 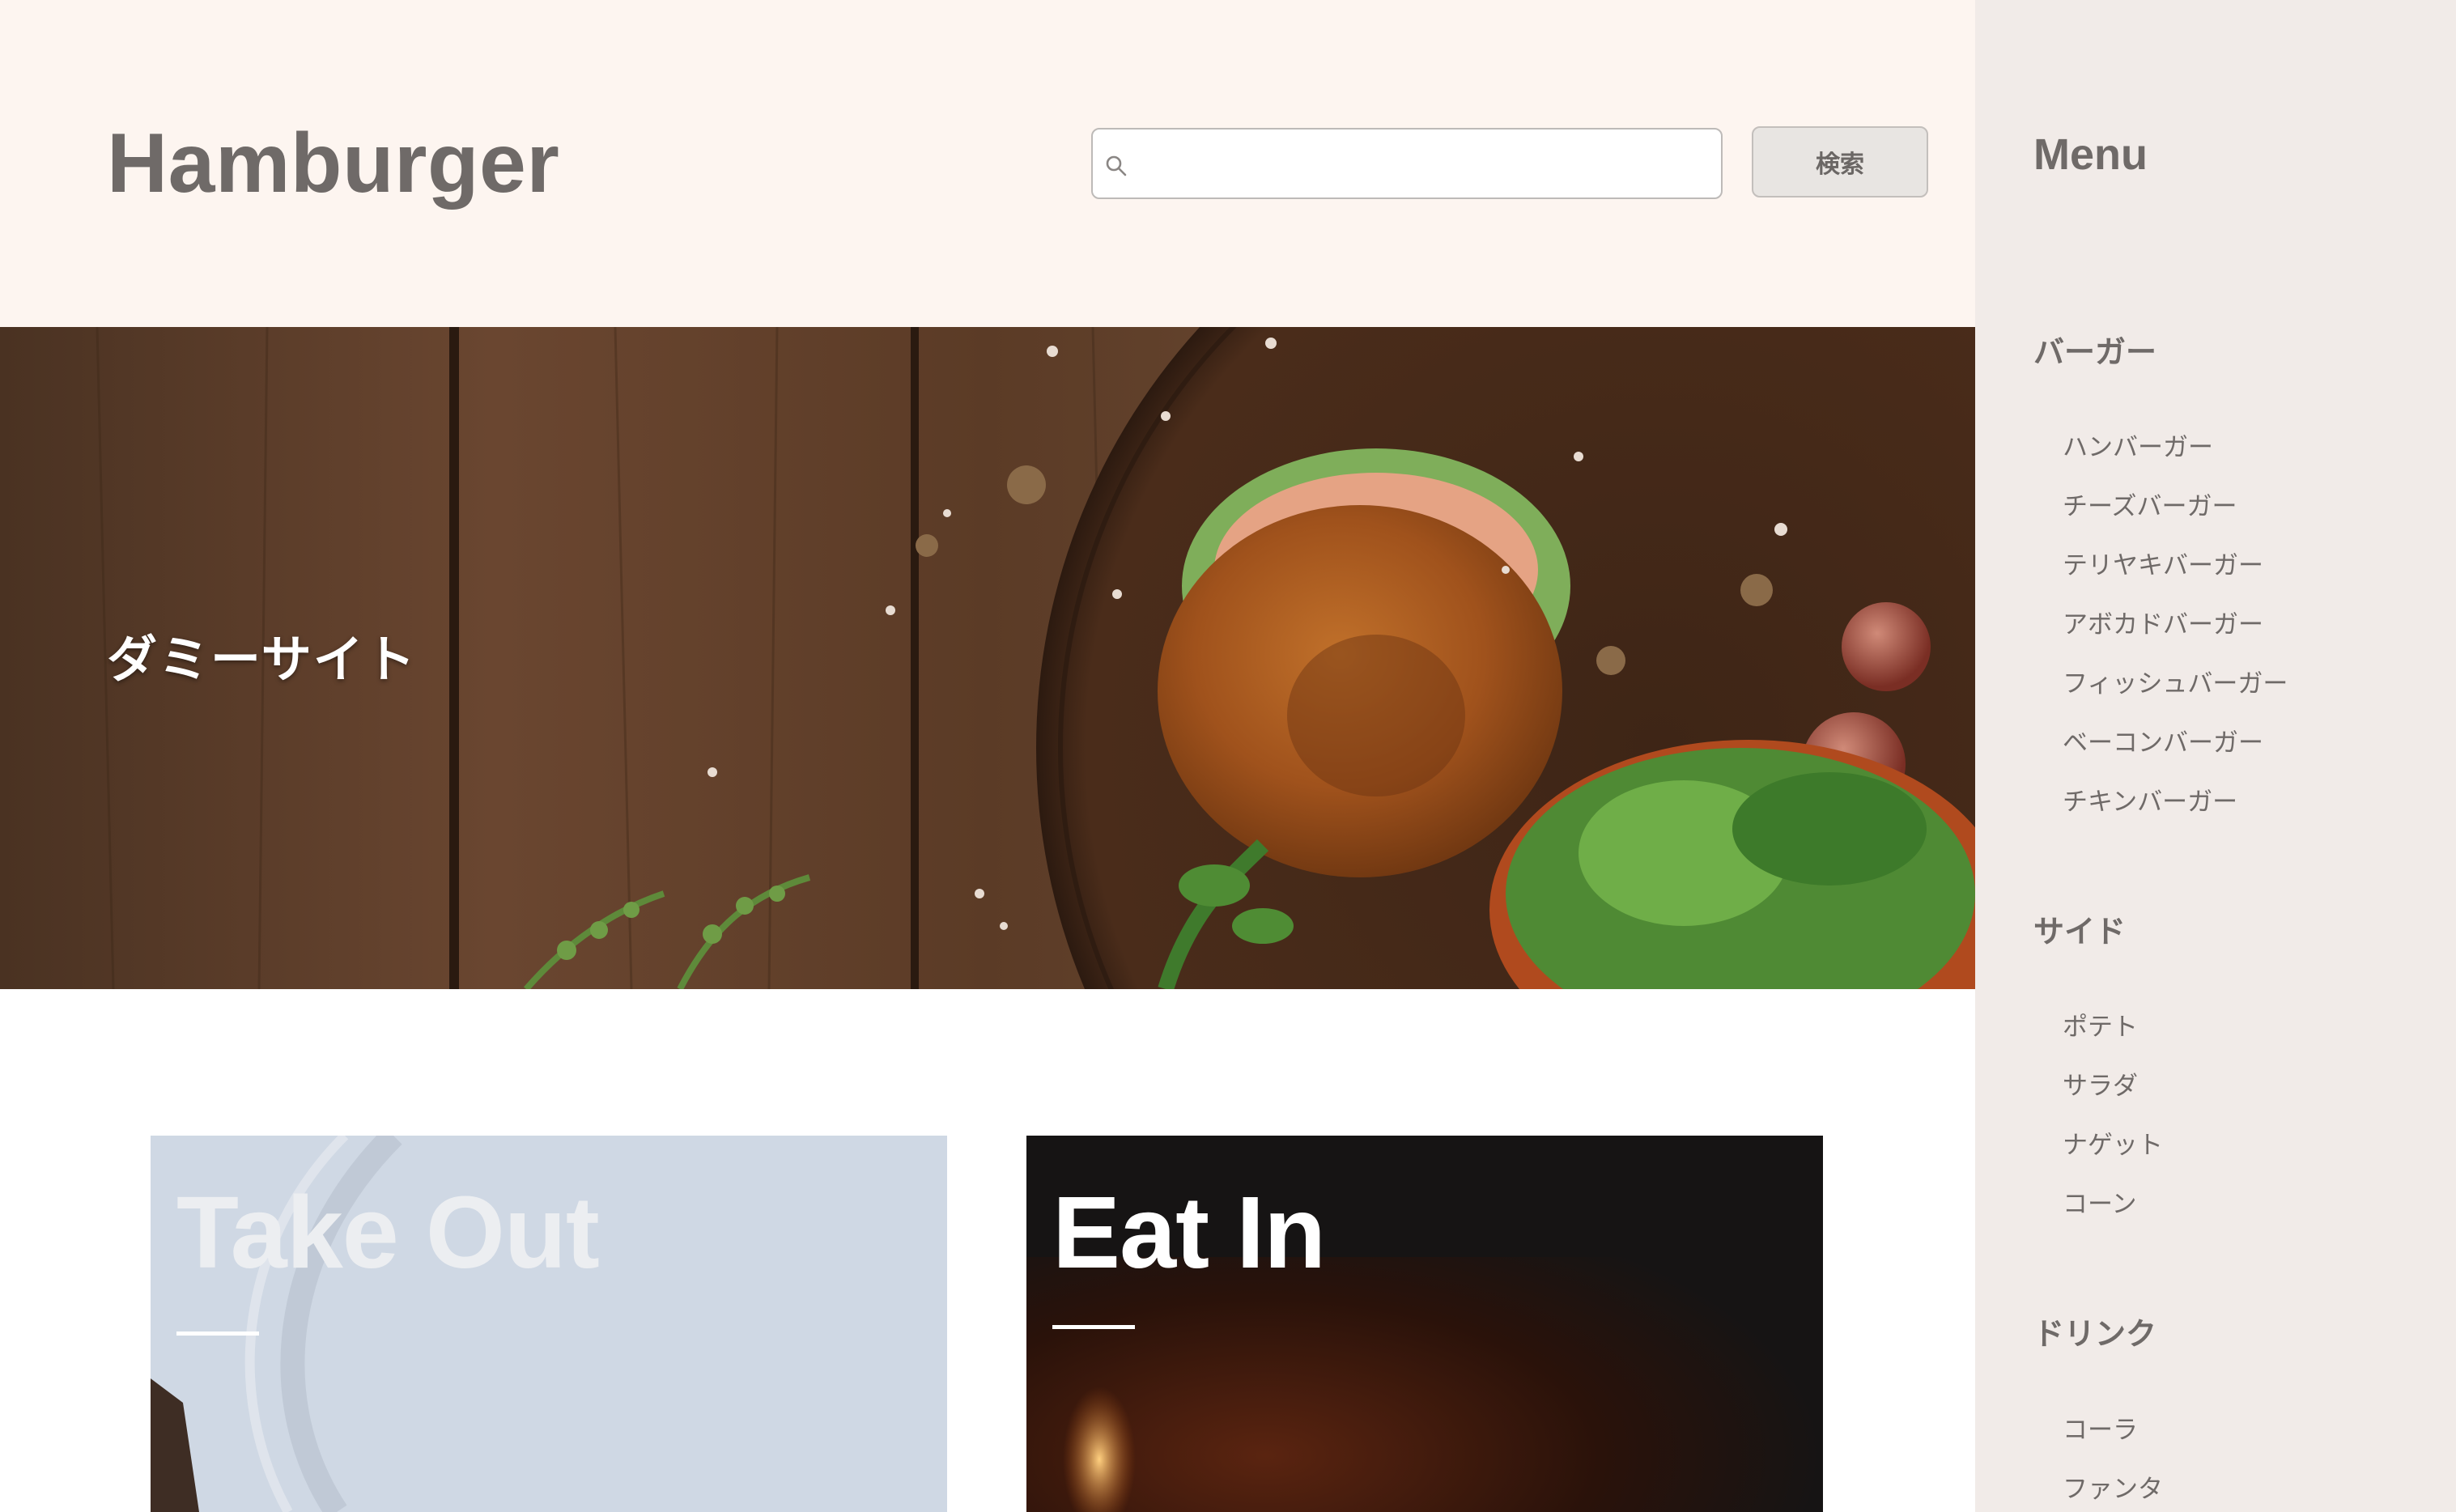 I want to click on search-field, so click(x=1407, y=163).